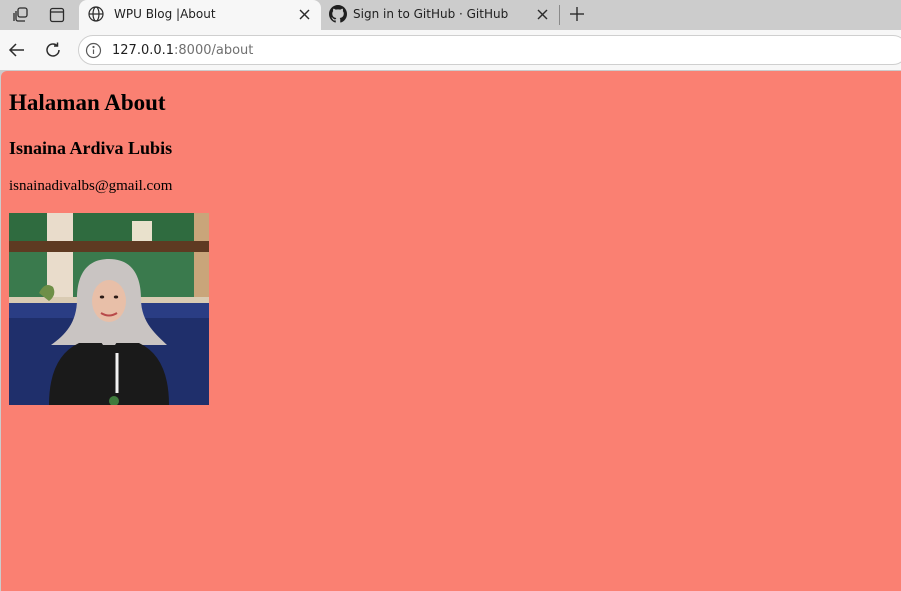 This screenshot has width=901, height=591. What do you see at coordinates (109, 309) in the screenshot?
I see `profile-photo` at bounding box center [109, 309].